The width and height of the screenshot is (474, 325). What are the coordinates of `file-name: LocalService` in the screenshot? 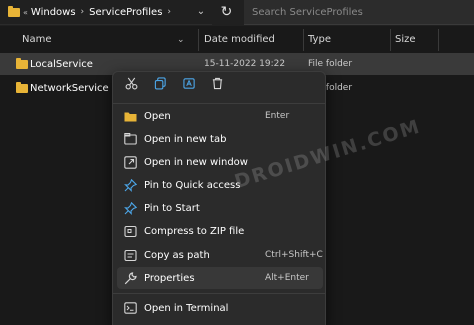 It's located at (61, 64).